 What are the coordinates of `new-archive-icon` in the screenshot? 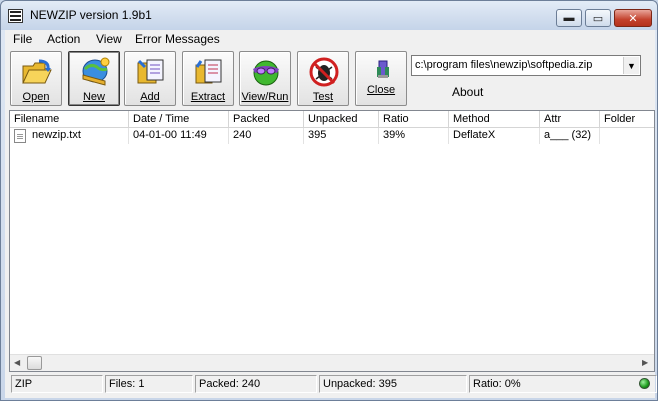 It's located at (96, 71).